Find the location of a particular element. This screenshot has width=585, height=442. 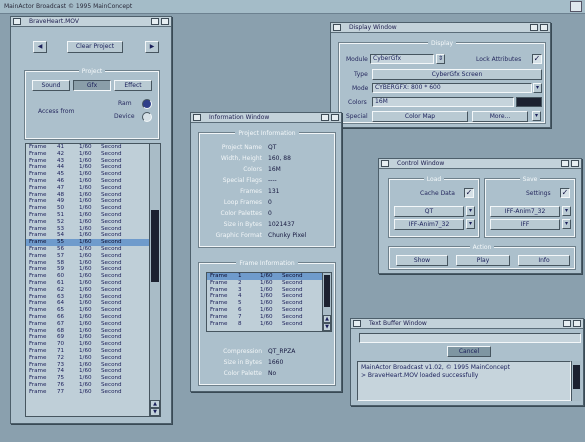

frame-row: Frame 48 1/60 Second is located at coordinates (93, 195).